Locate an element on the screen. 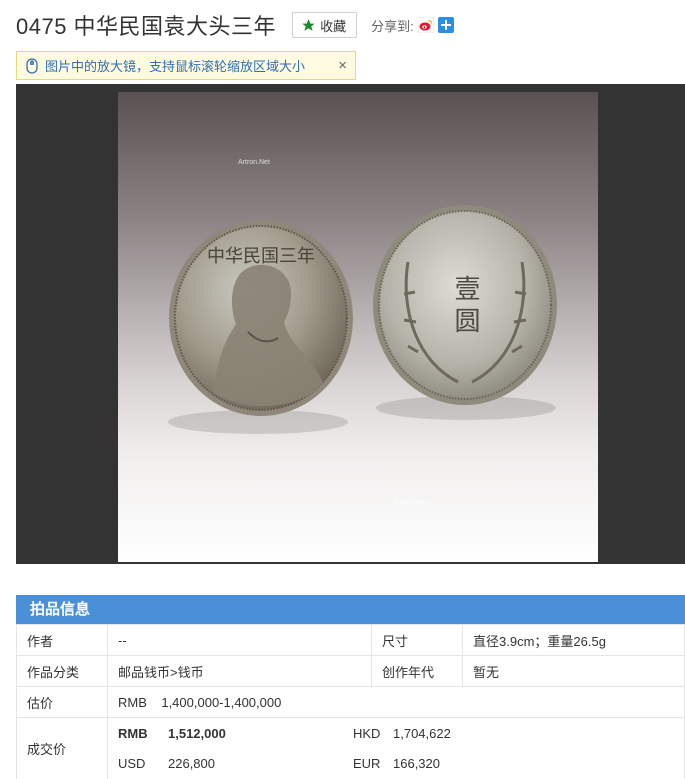  table-row: 估价 RMB 1,400,000-1,400,000 is located at coordinates (350, 702).